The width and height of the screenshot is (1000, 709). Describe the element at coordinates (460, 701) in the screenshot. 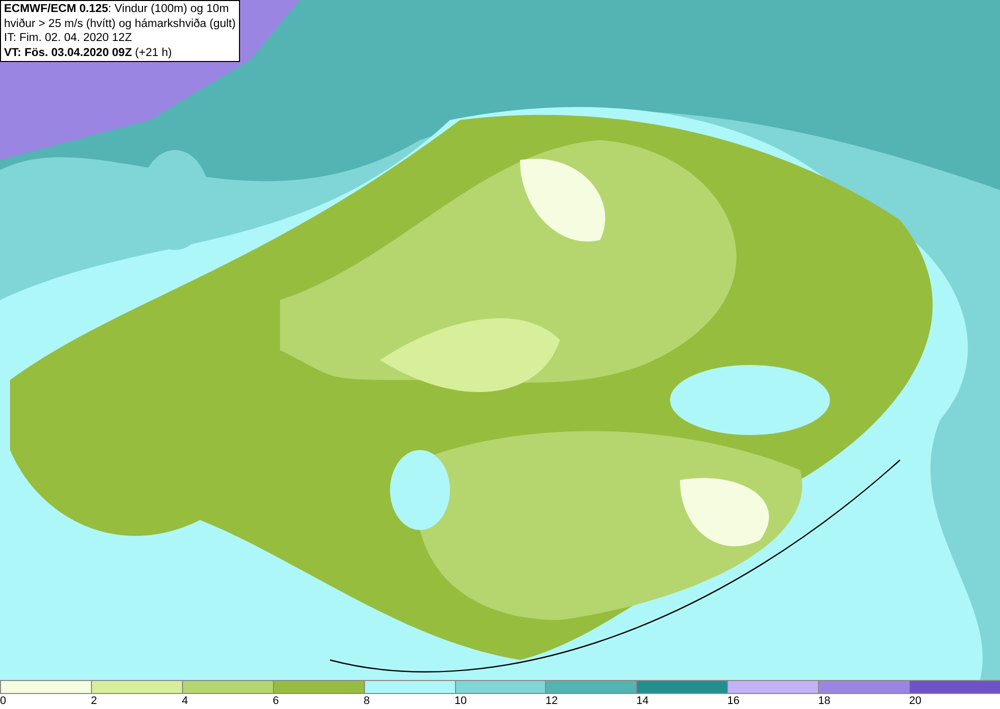

I see `legend-label: 10` at that location.